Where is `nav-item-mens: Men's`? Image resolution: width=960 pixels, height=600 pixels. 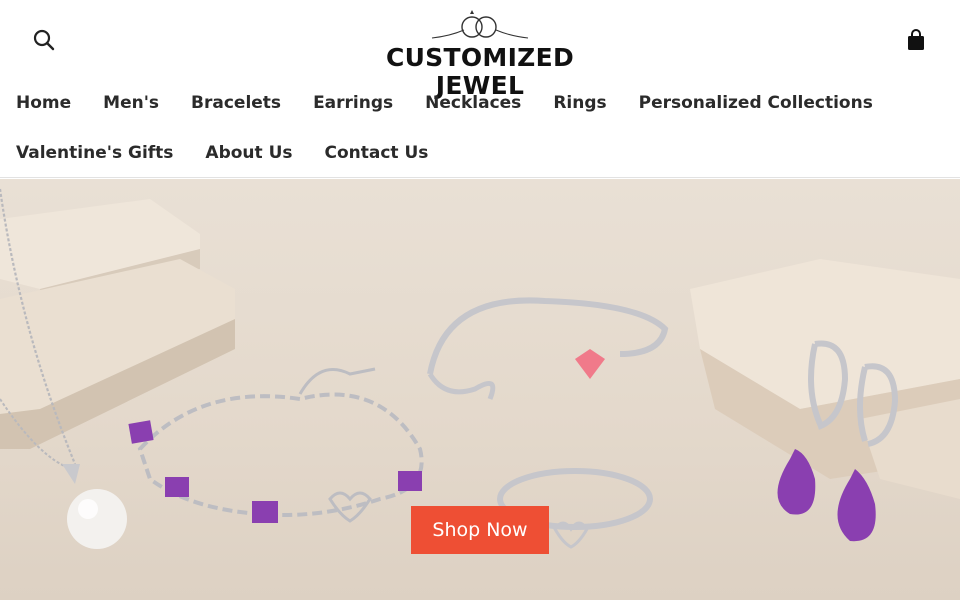
nav-item-mens: Men's is located at coordinates (131, 103).